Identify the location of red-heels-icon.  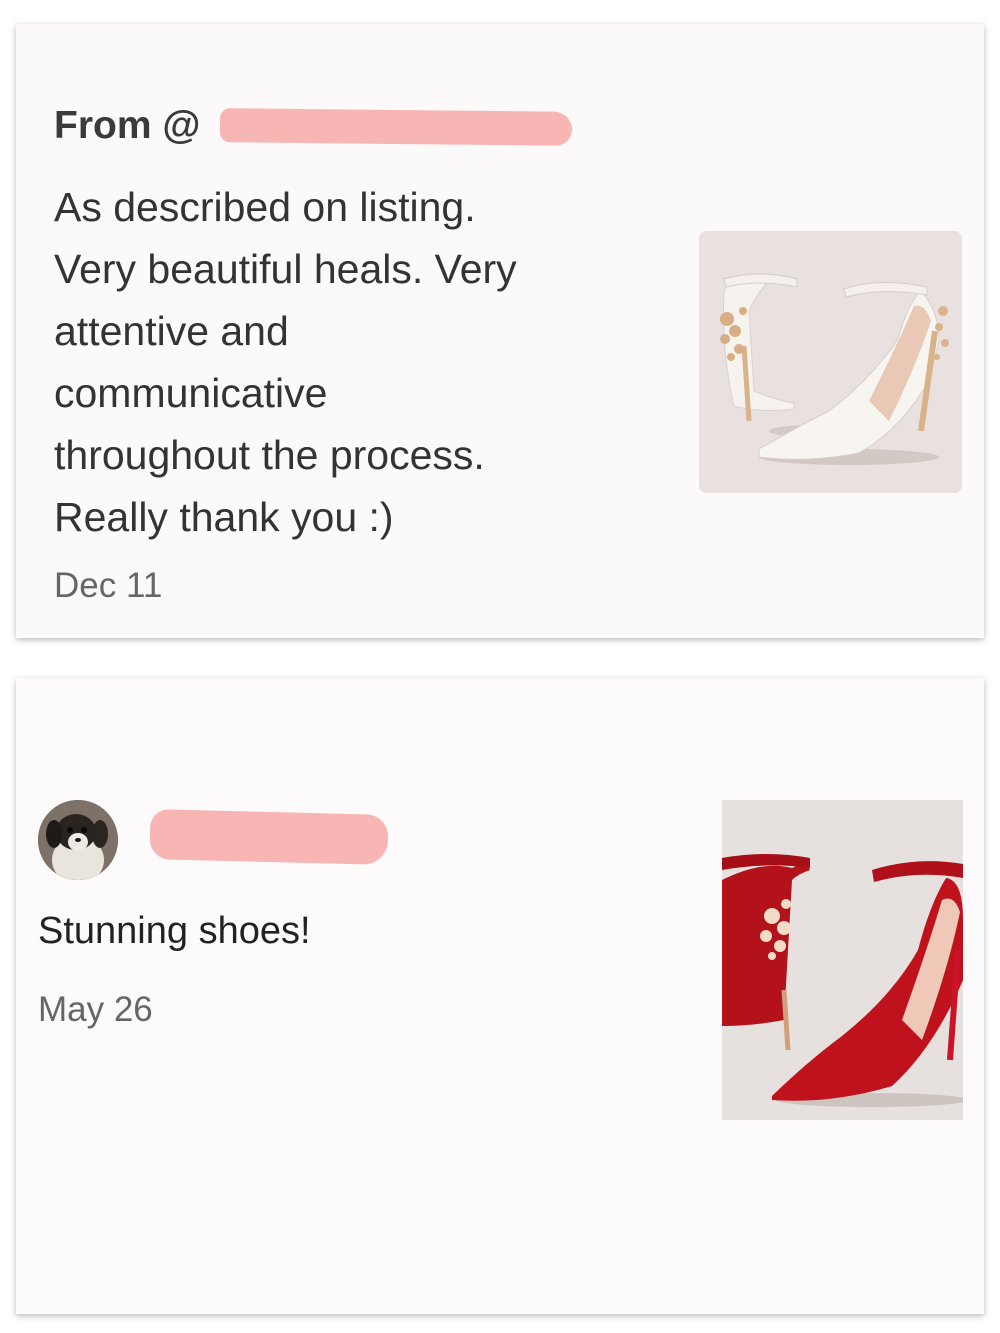
(842, 960).